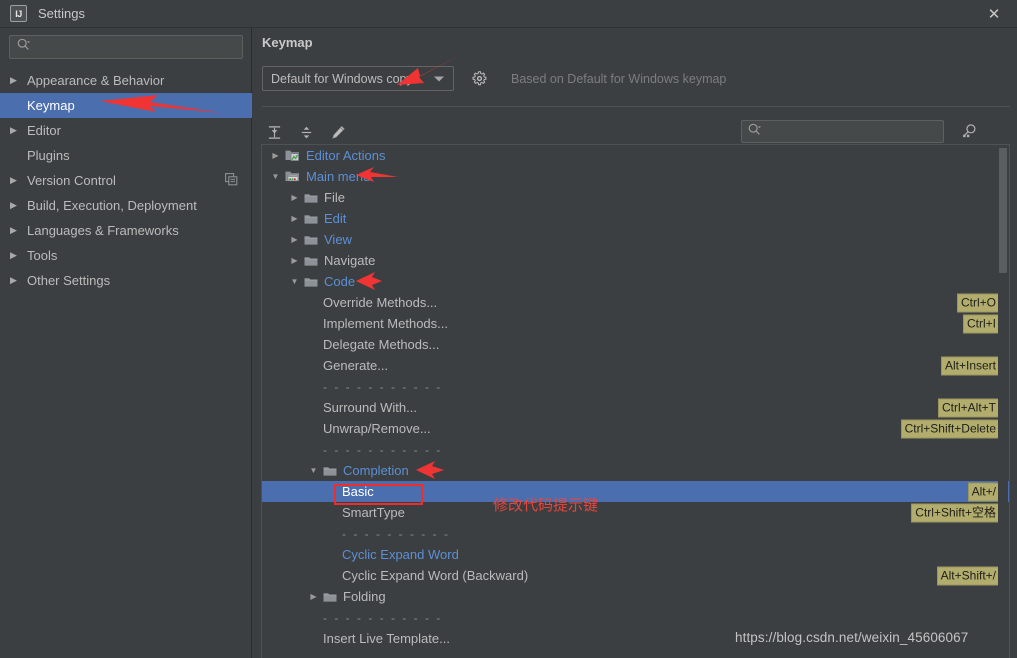 This screenshot has height=658, width=1017. Describe the element at coordinates (635, 260) in the screenshot. I see `tree-row: ▶ Navigate` at that location.